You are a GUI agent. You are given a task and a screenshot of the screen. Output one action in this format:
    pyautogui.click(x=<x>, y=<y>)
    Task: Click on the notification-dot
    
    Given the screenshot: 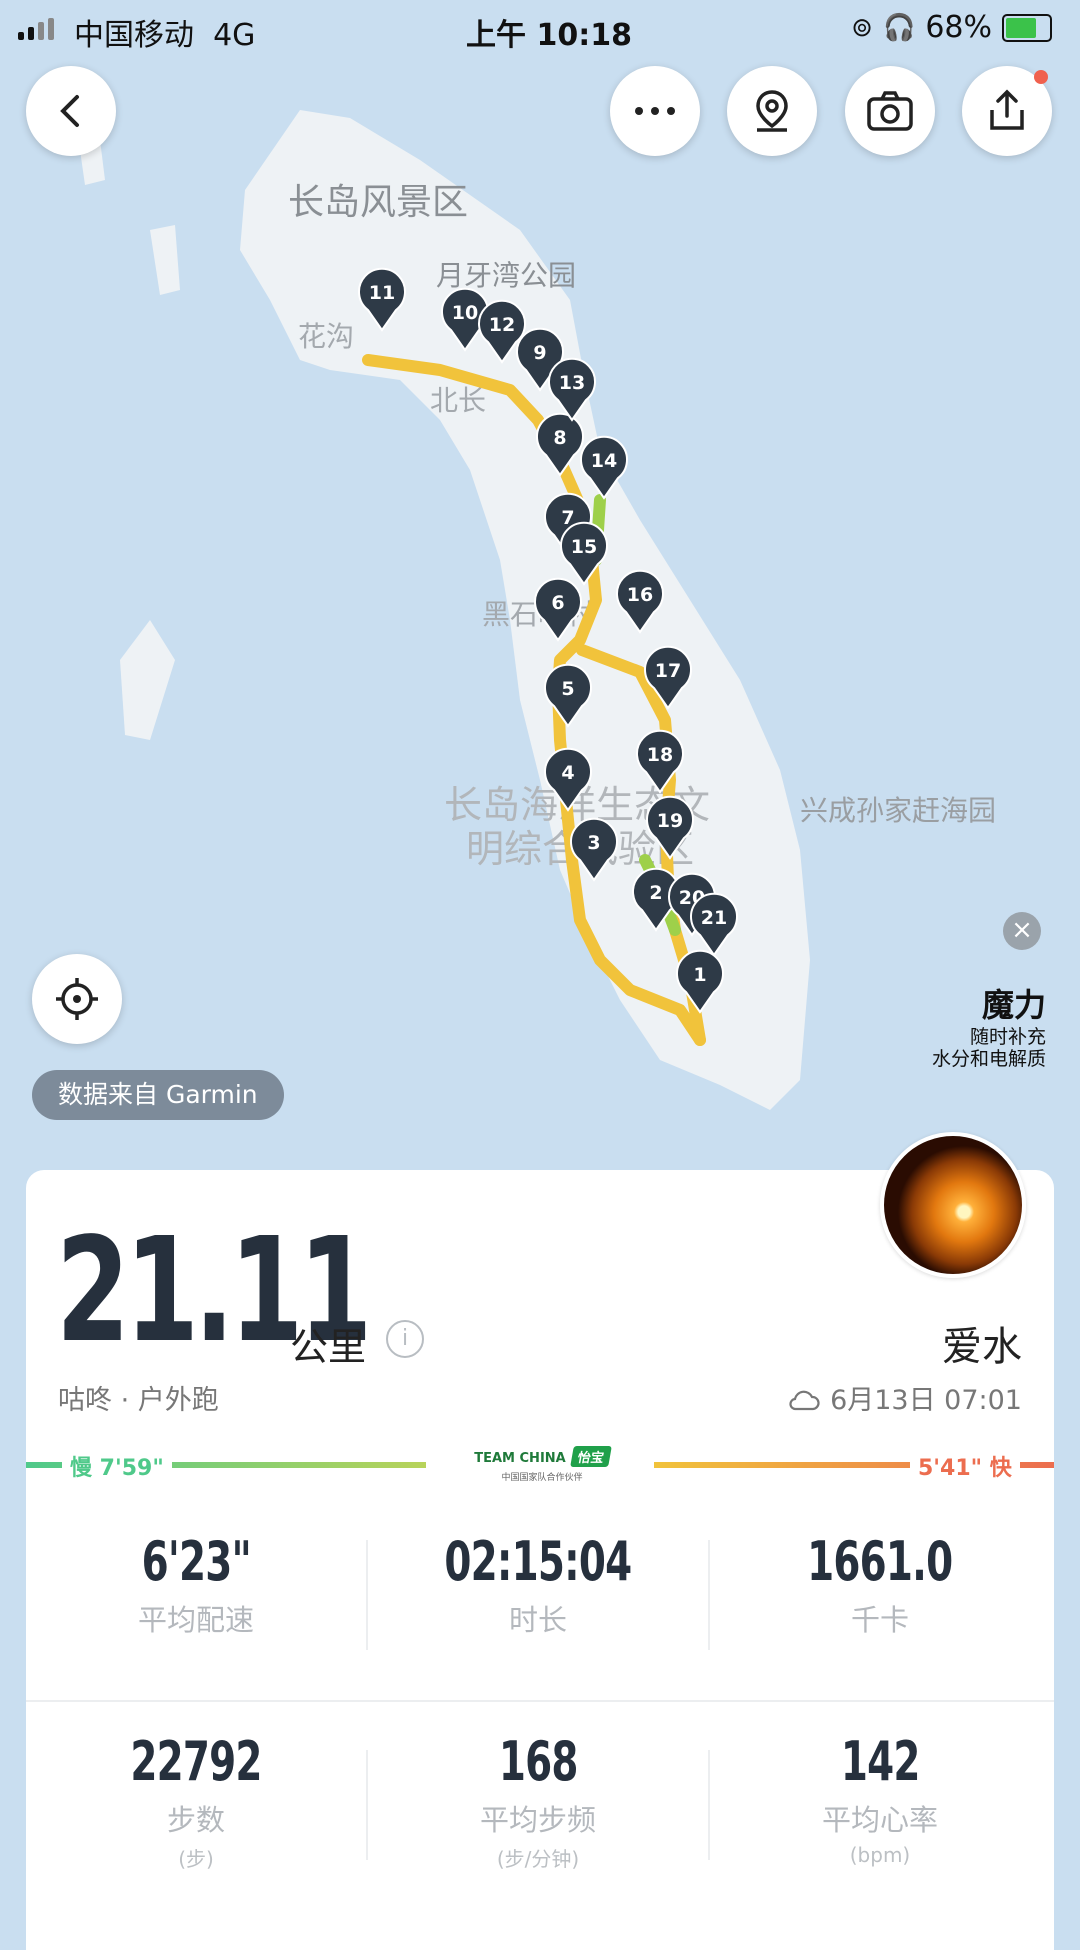 What is the action you would take?
    pyautogui.click(x=1041, y=77)
    